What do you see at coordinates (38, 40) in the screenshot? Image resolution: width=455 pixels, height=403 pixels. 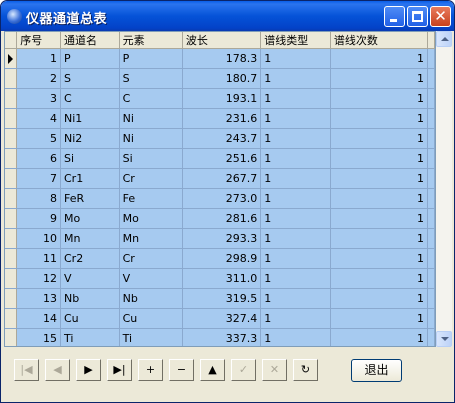 I see `column-header-index: 序号` at bounding box center [38, 40].